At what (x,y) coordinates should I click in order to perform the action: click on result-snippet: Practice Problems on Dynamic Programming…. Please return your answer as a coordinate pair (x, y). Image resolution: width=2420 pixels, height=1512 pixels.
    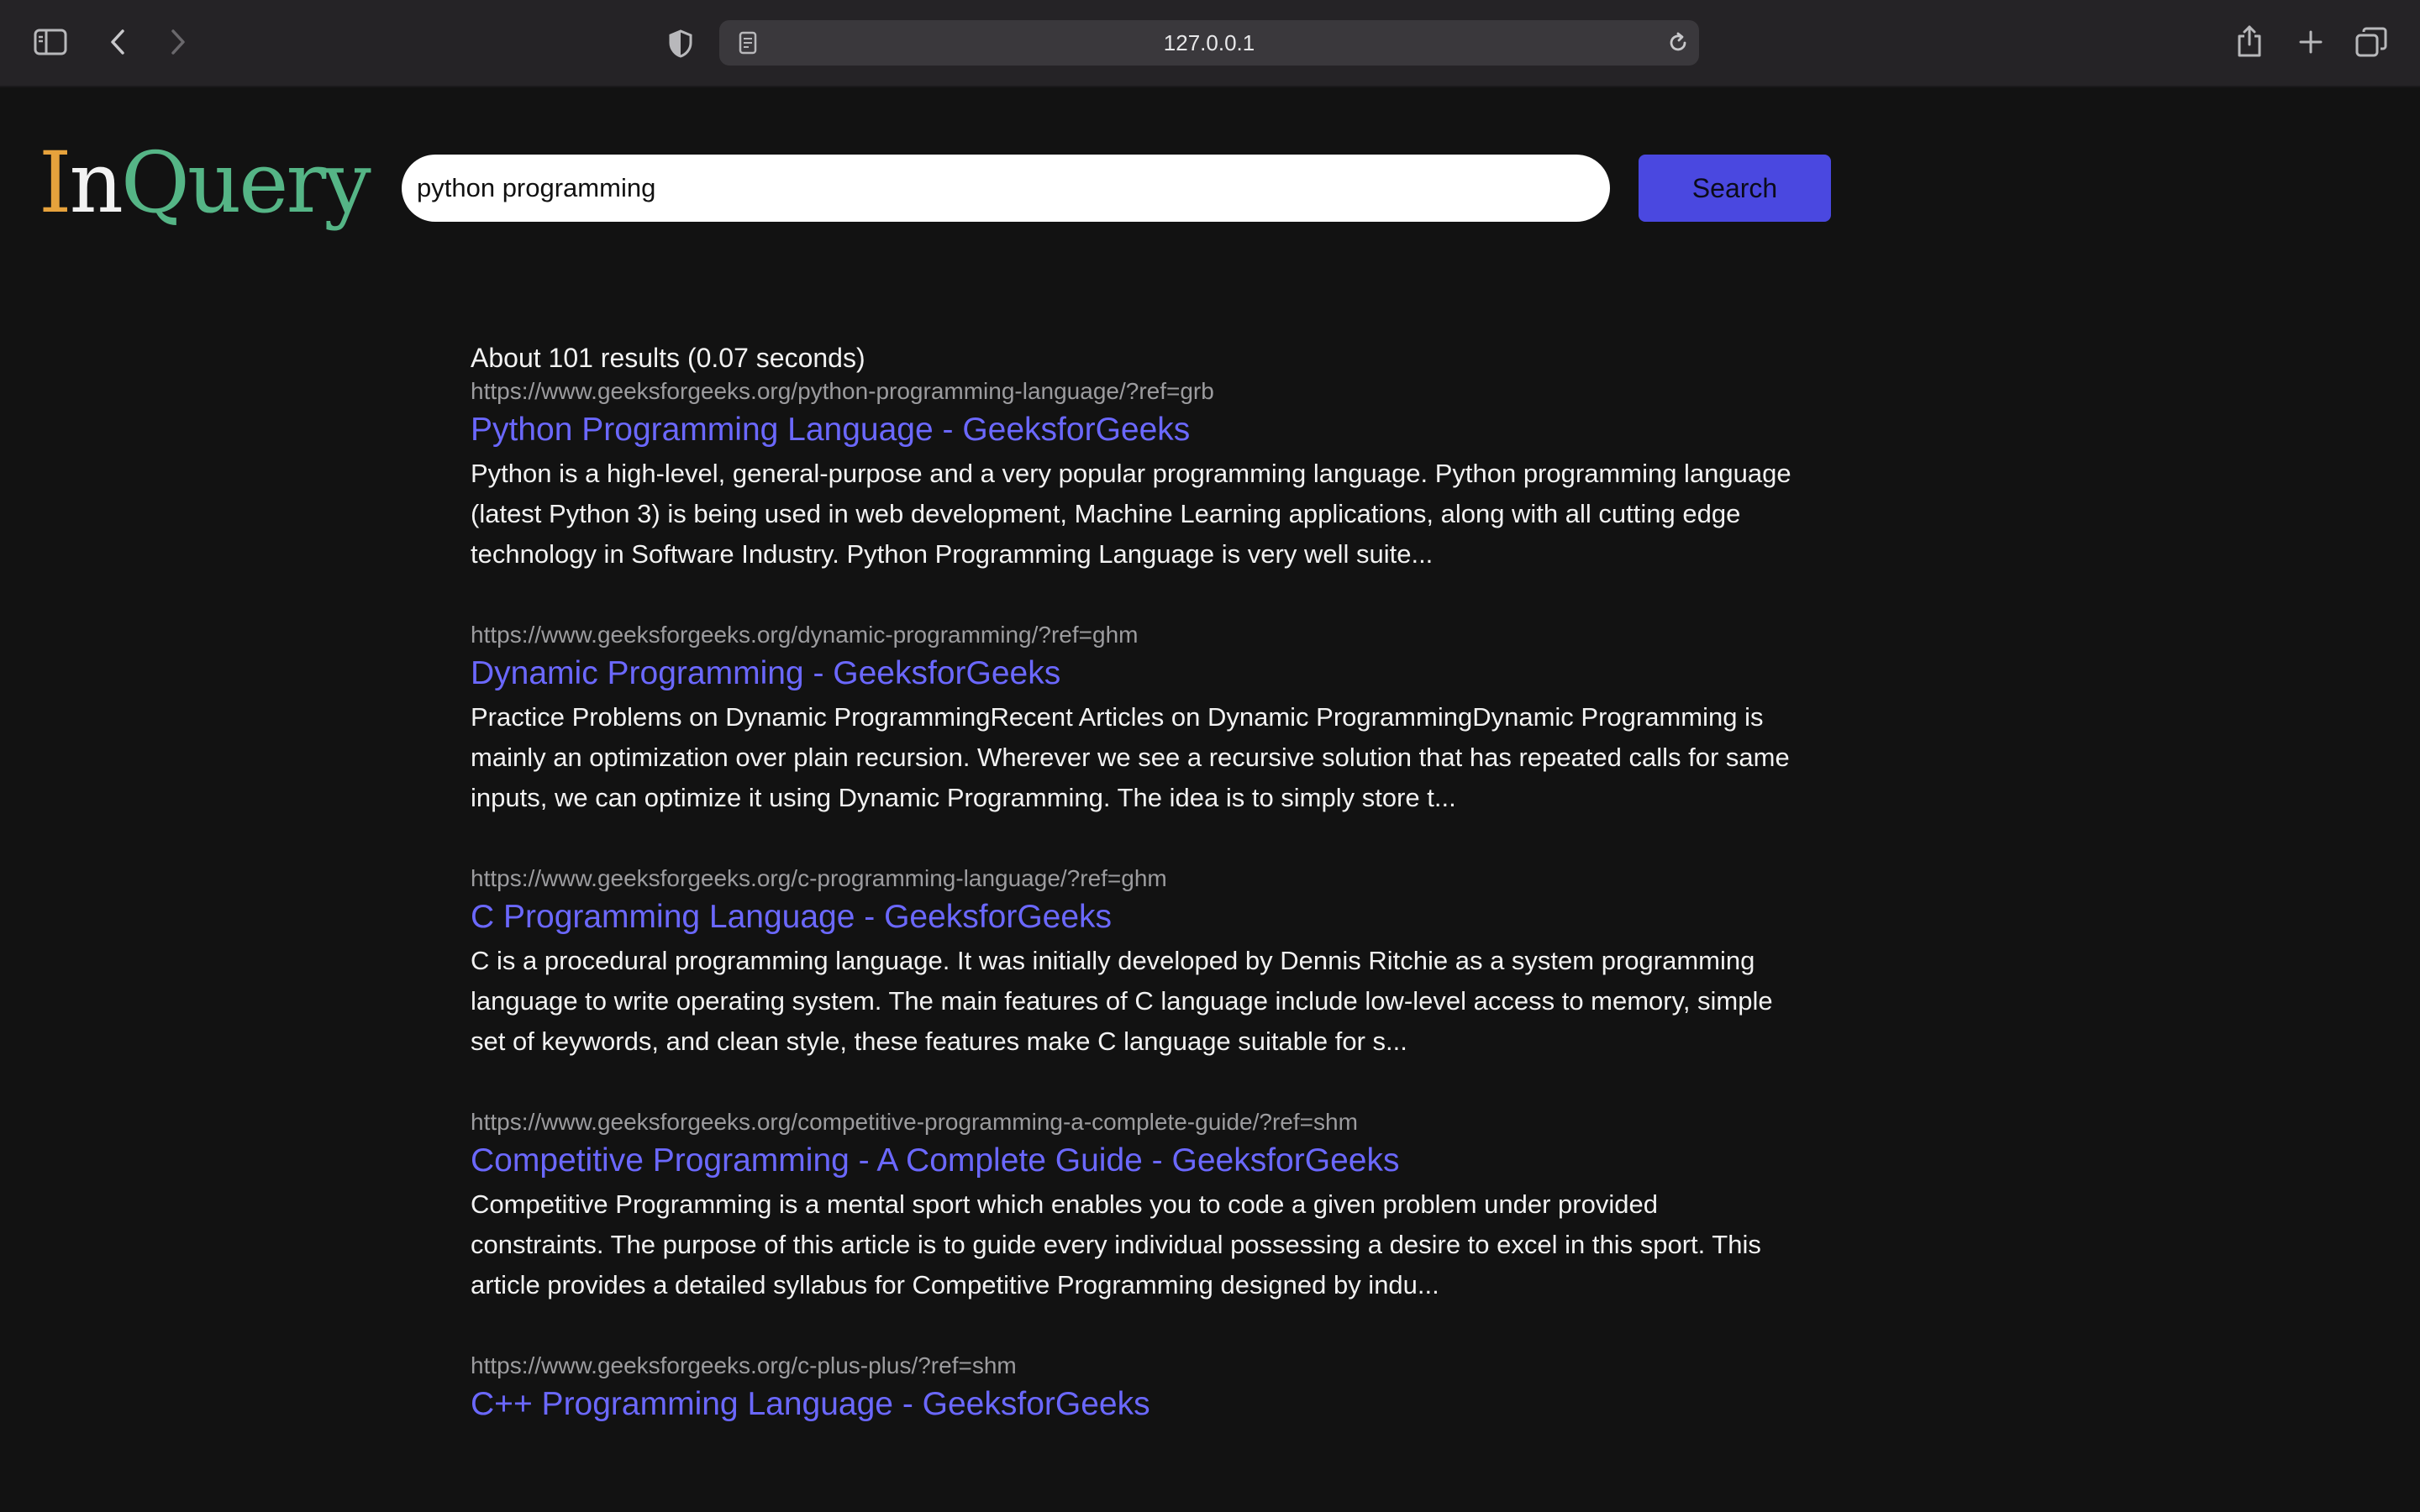
    Looking at the image, I should click on (1131, 757).